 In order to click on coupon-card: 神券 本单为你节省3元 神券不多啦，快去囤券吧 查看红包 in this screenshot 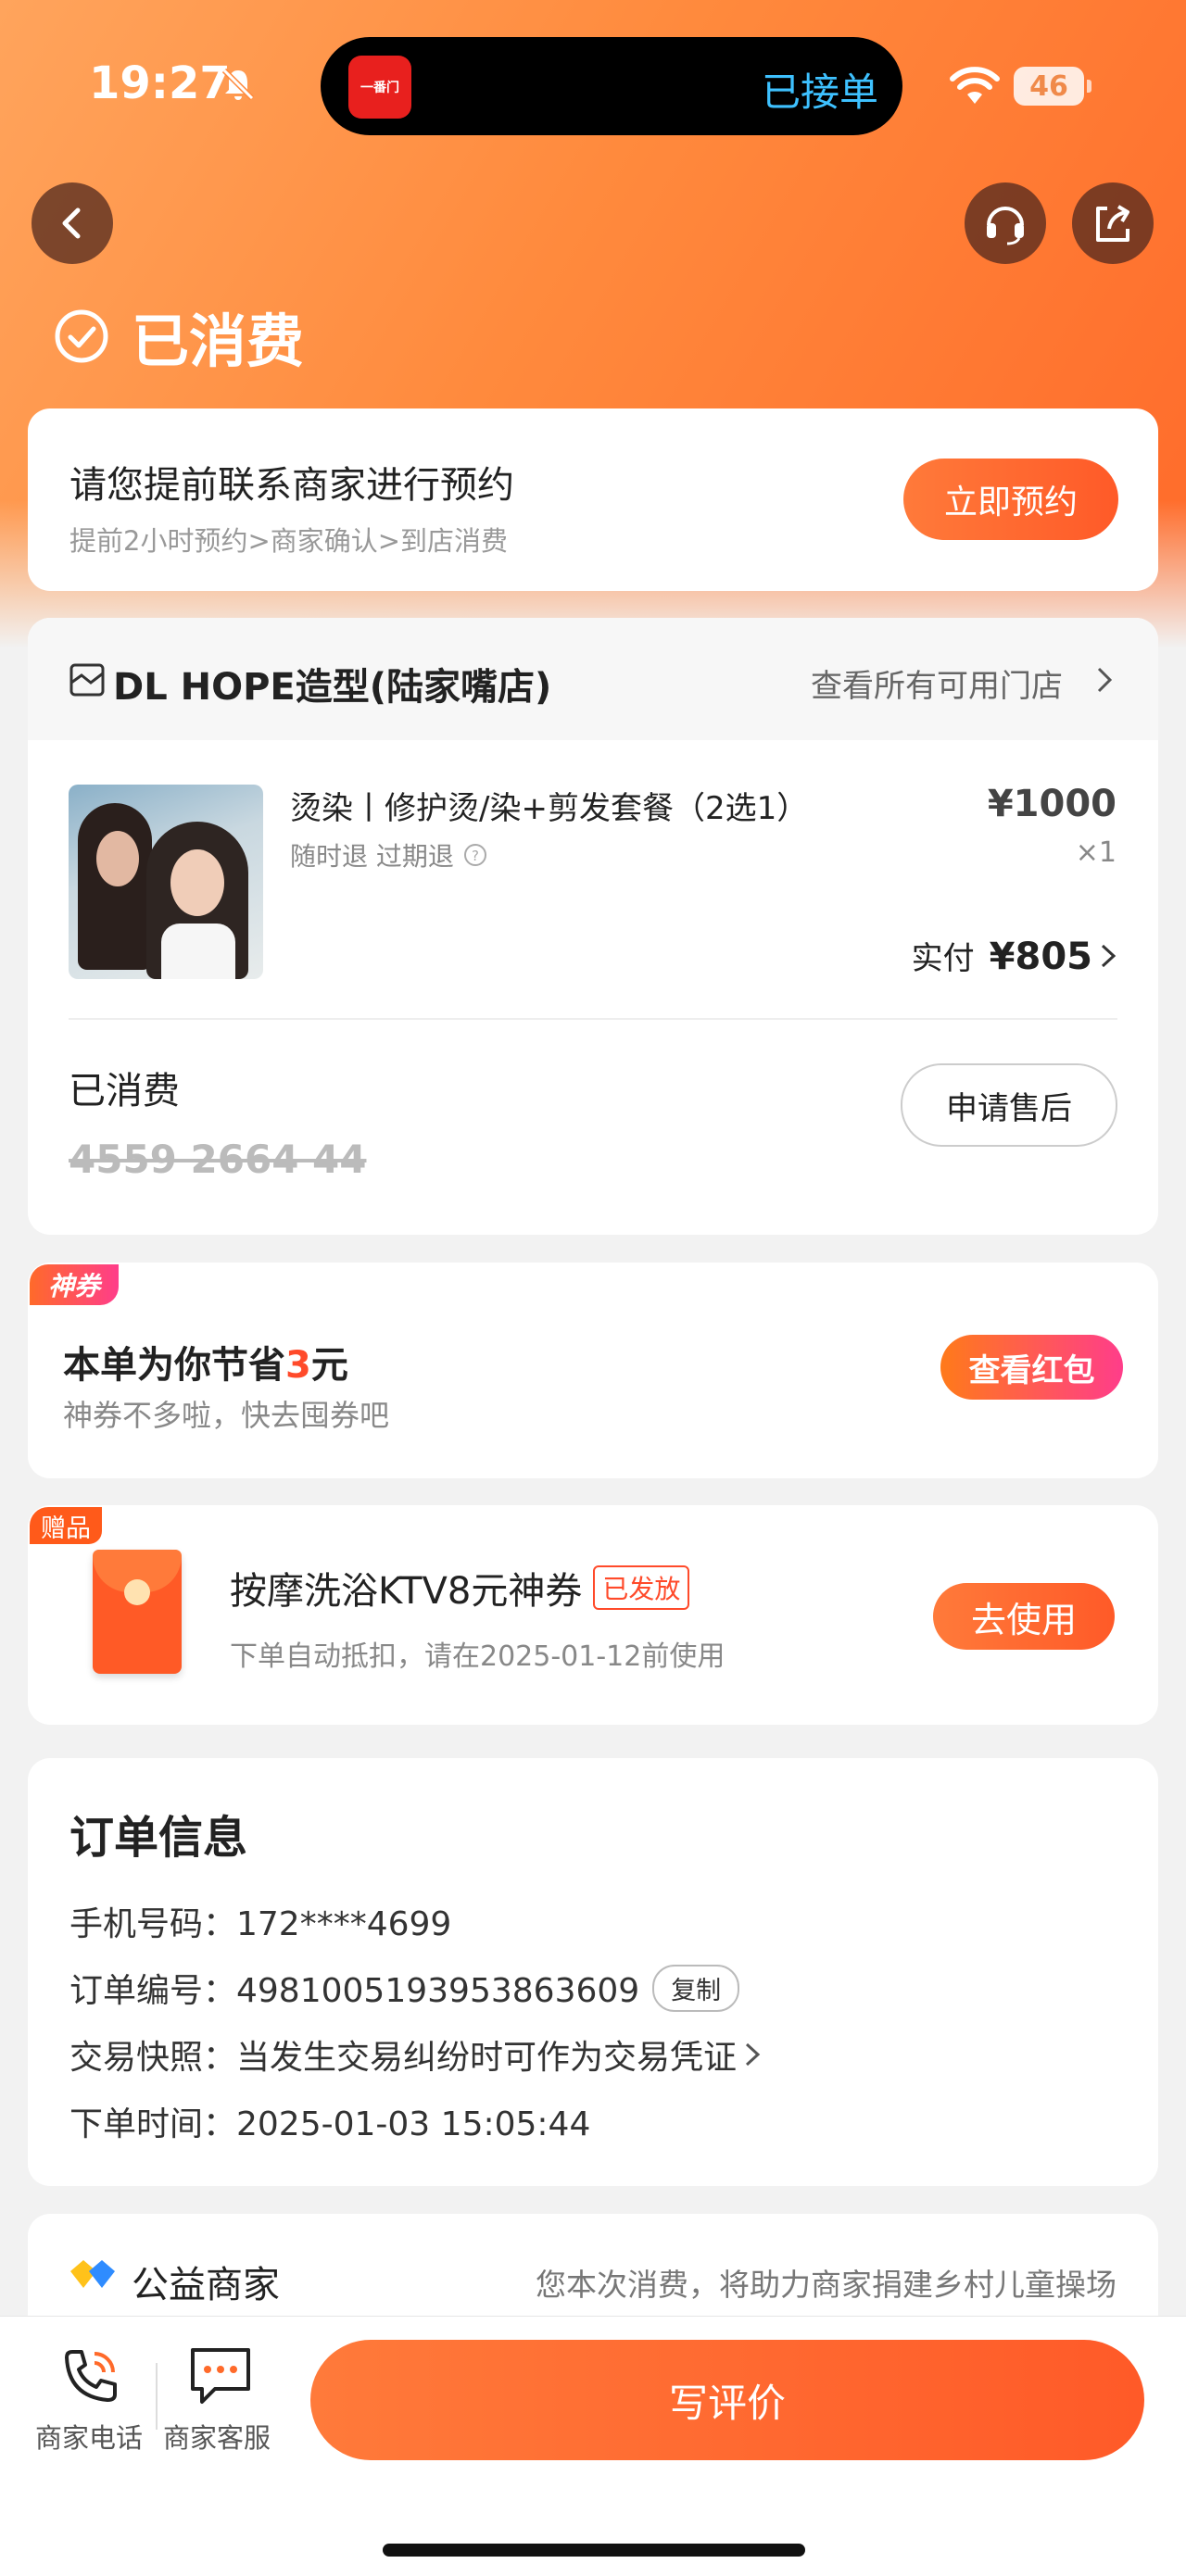, I will do `click(593, 1370)`.